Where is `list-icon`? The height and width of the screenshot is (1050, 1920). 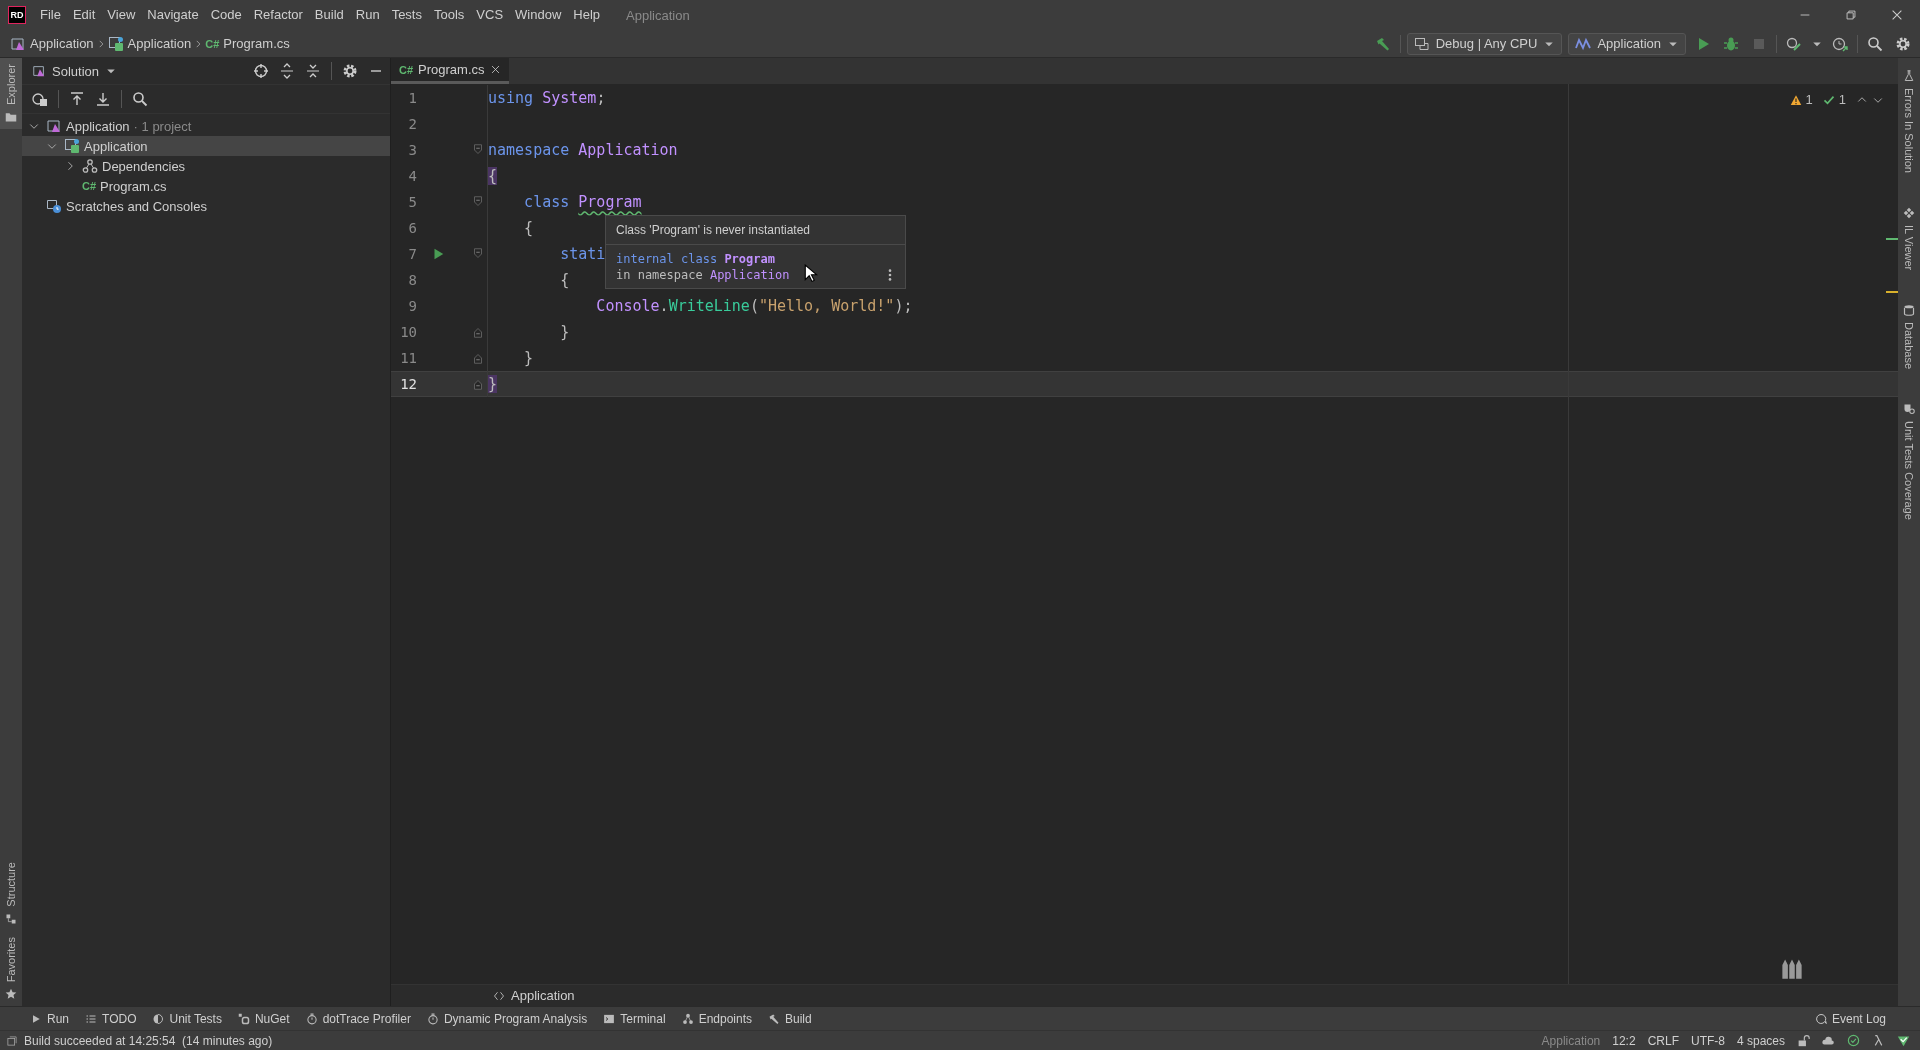
list-icon is located at coordinates (91, 1018).